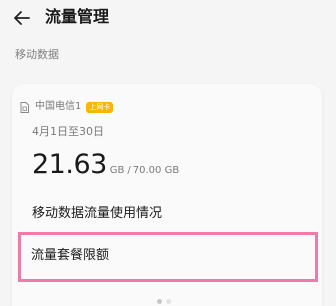  What do you see at coordinates (69, 164) in the screenshot?
I see `used-data-value: 21.63` at bounding box center [69, 164].